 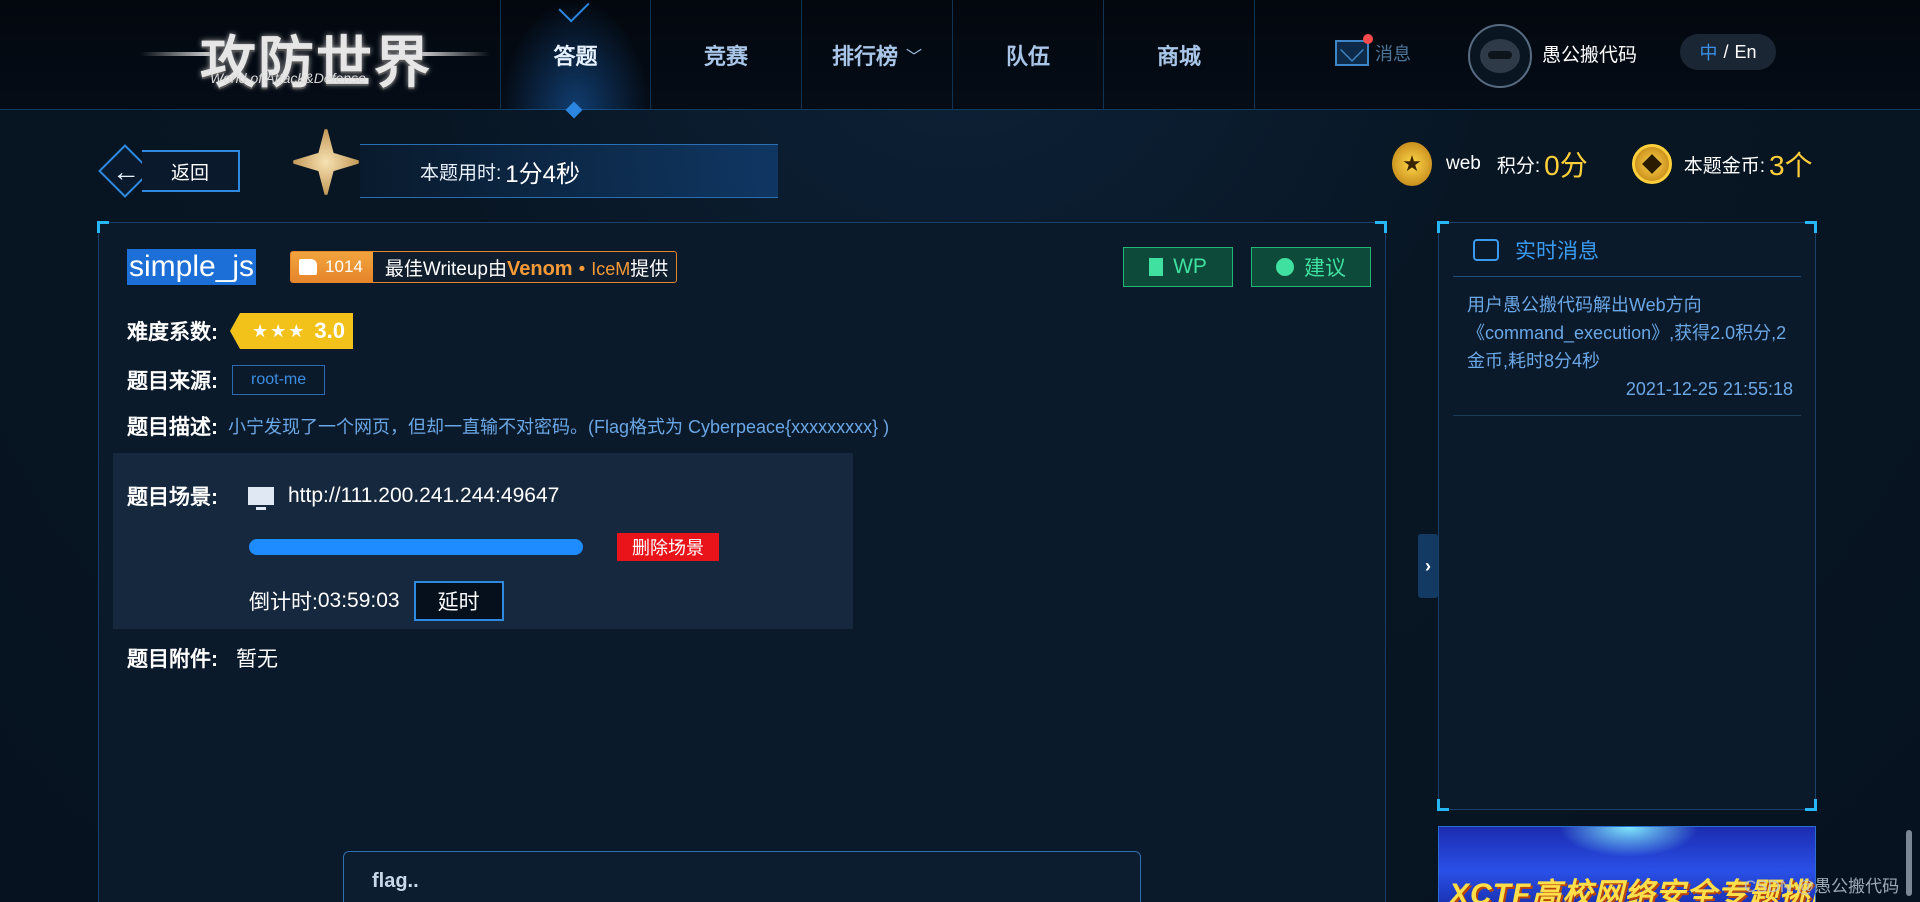 I want to click on difficulty-row: 难度系数: ★ ★ ★ 3.0, so click(x=240, y=331).